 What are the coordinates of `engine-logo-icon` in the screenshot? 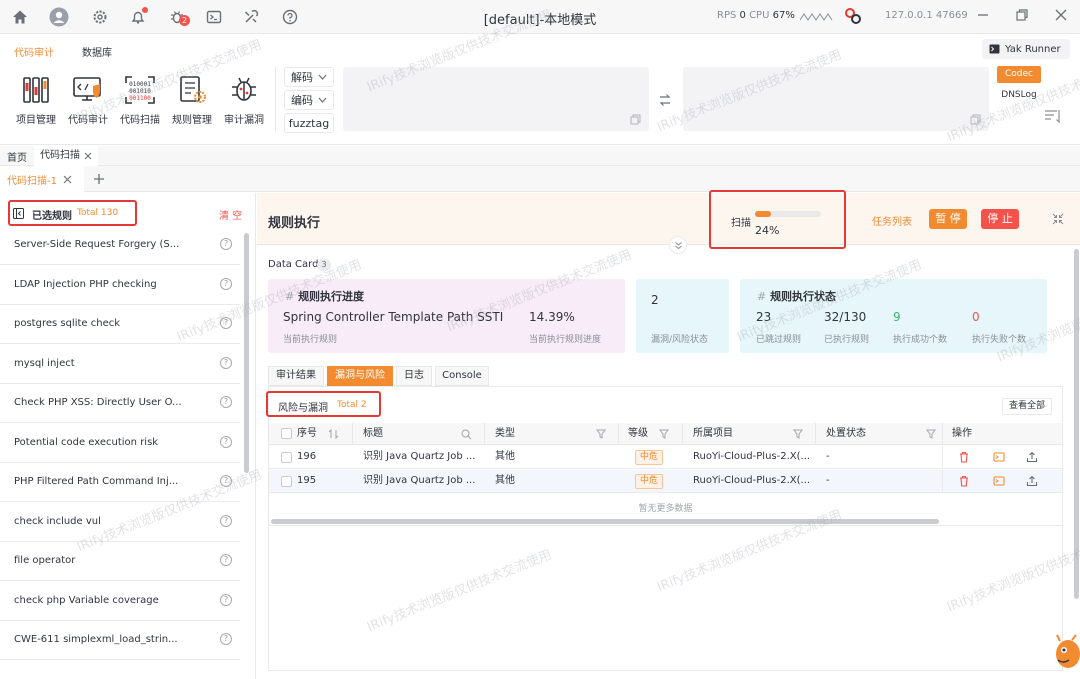 It's located at (853, 17).